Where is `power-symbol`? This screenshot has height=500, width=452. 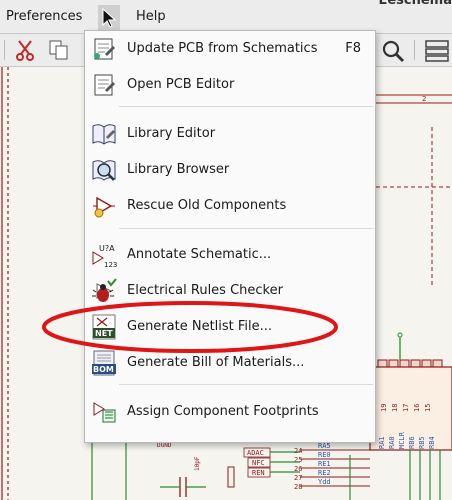 power-symbol is located at coordinates (400, 335).